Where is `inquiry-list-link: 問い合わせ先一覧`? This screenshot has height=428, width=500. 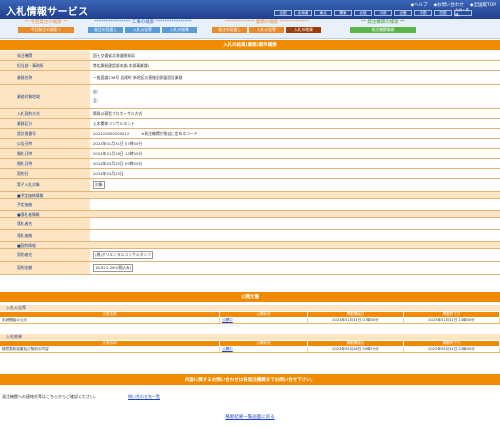
inquiry-list-link: 問い合わせ先一覧 is located at coordinates (144, 397).